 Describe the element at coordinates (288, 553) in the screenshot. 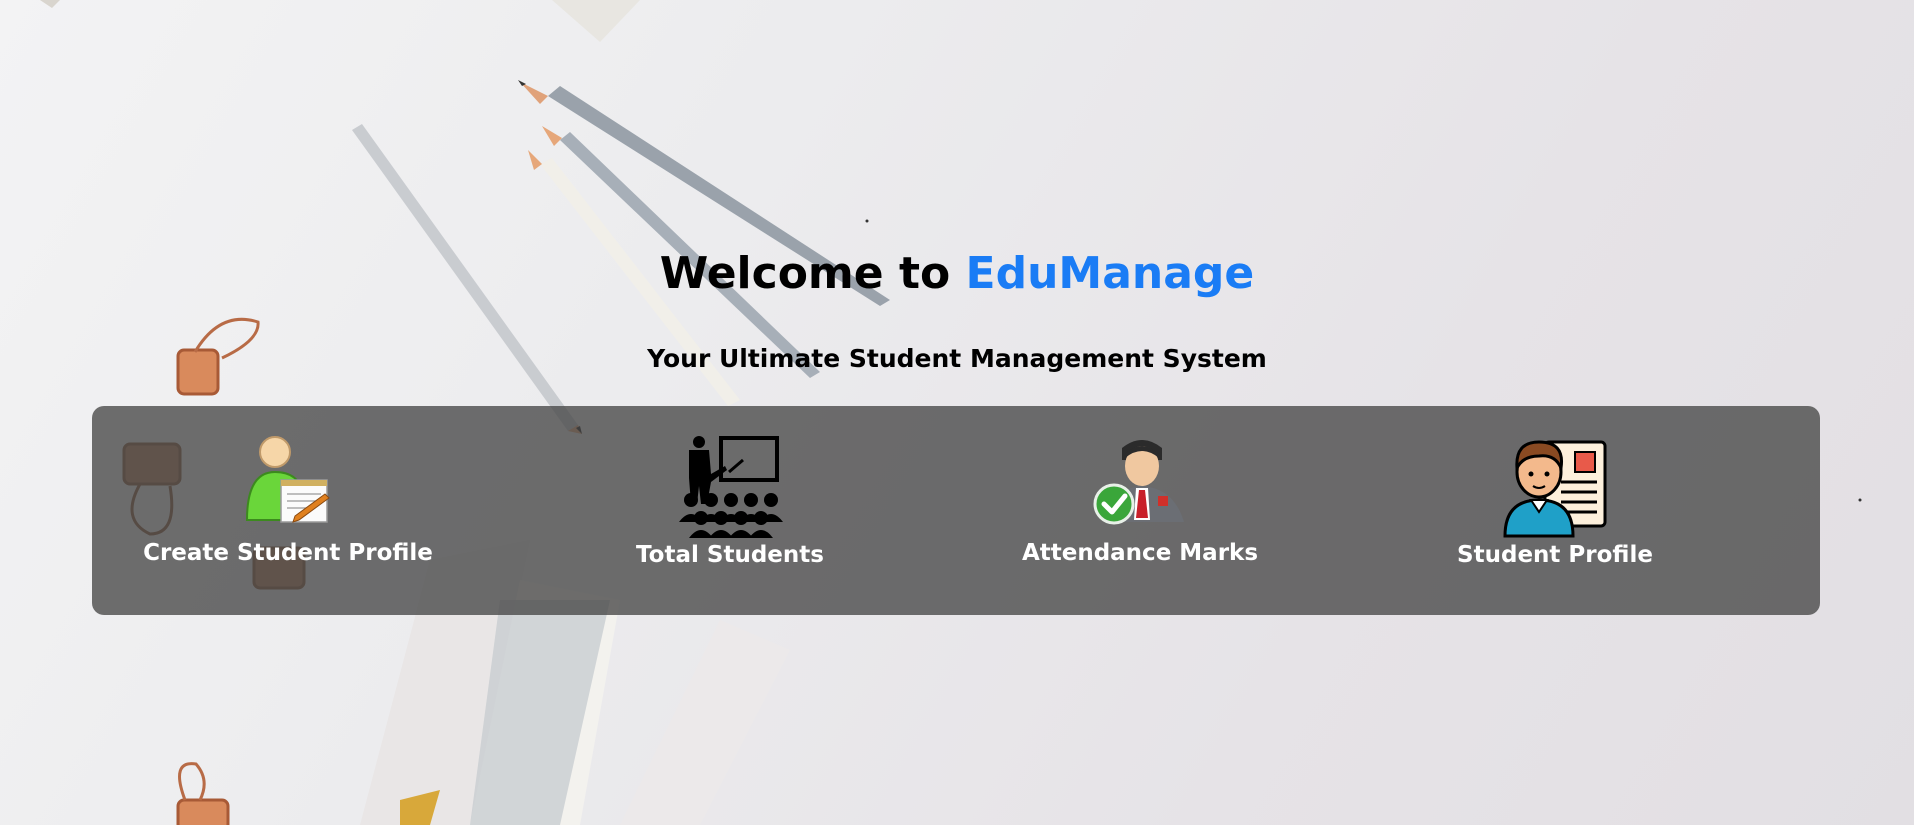

I see `card-label: Create Student Profile` at that location.